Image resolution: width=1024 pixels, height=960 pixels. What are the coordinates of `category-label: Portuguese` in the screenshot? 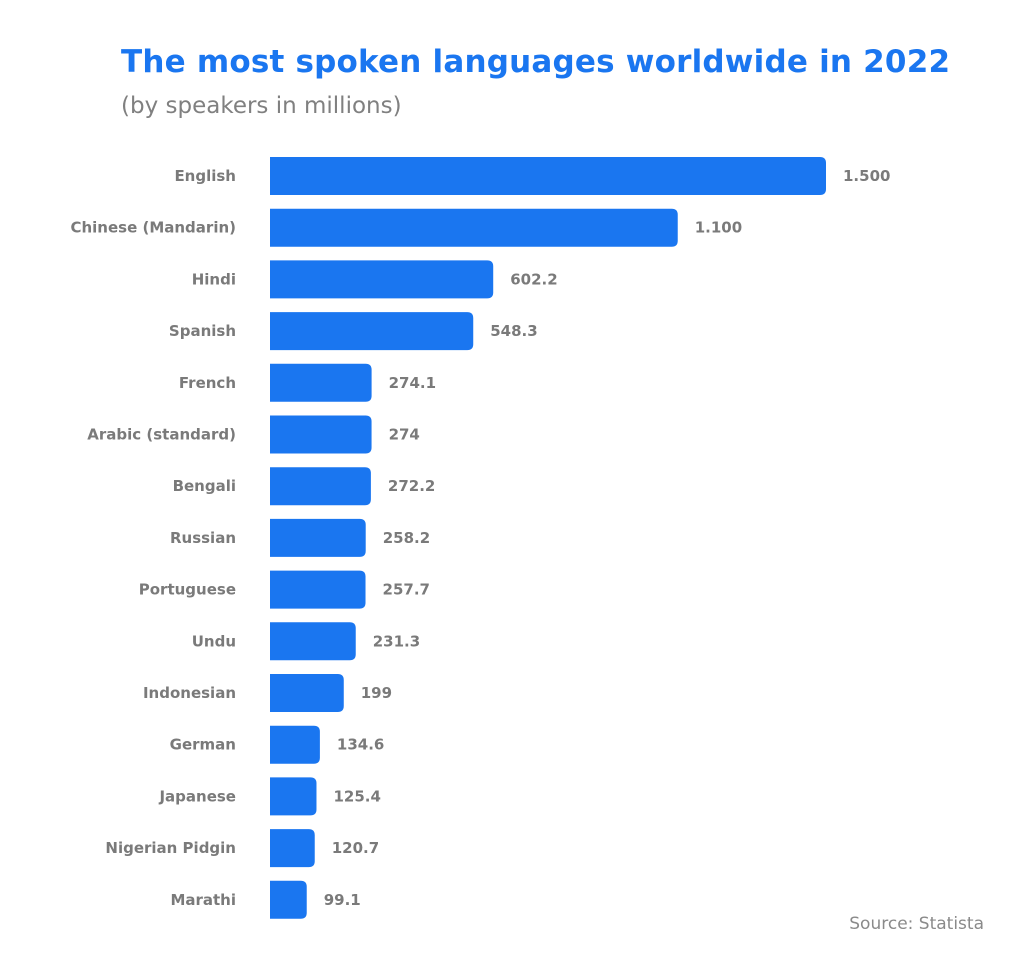 It's located at (187, 590).